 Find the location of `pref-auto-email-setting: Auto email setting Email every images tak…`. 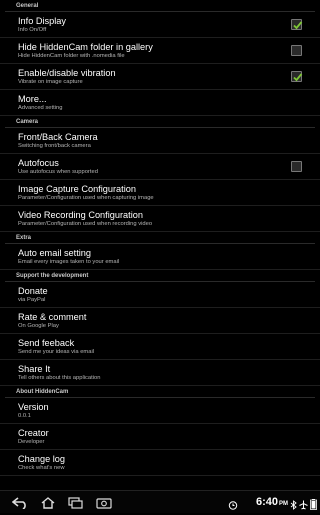

pref-auto-email-setting: Auto email setting Email every images tak… is located at coordinates (160, 257).